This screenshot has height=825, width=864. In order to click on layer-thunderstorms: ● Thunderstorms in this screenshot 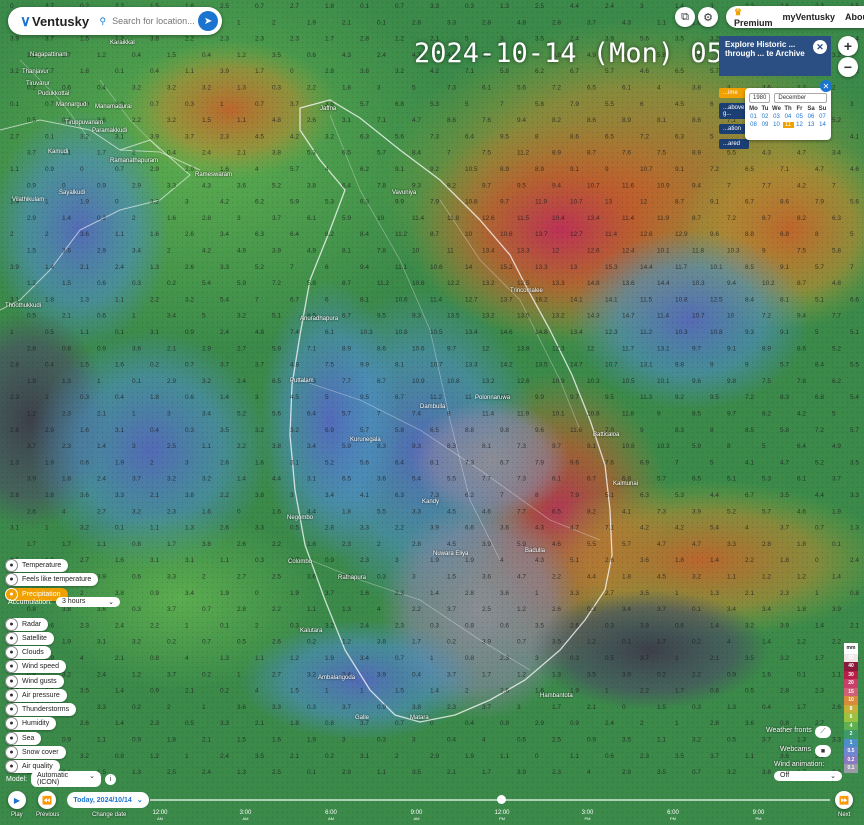, I will do `click(41, 709)`.